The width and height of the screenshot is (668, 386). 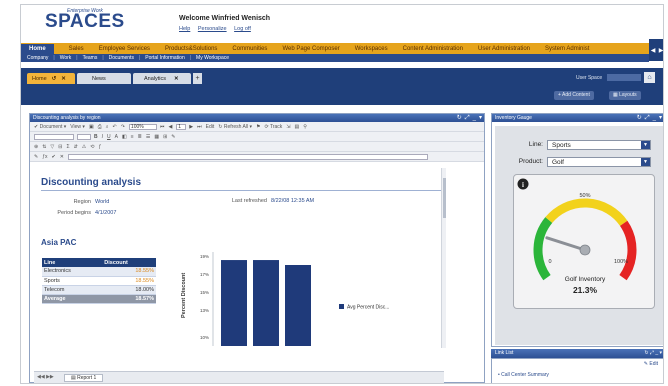 I want to click on zoom-input: 100%, so click(x=142, y=126).